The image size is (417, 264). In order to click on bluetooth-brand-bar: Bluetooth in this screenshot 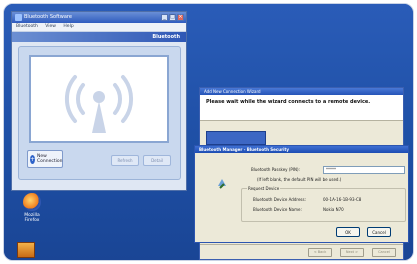, I will do `click(99, 37)`.